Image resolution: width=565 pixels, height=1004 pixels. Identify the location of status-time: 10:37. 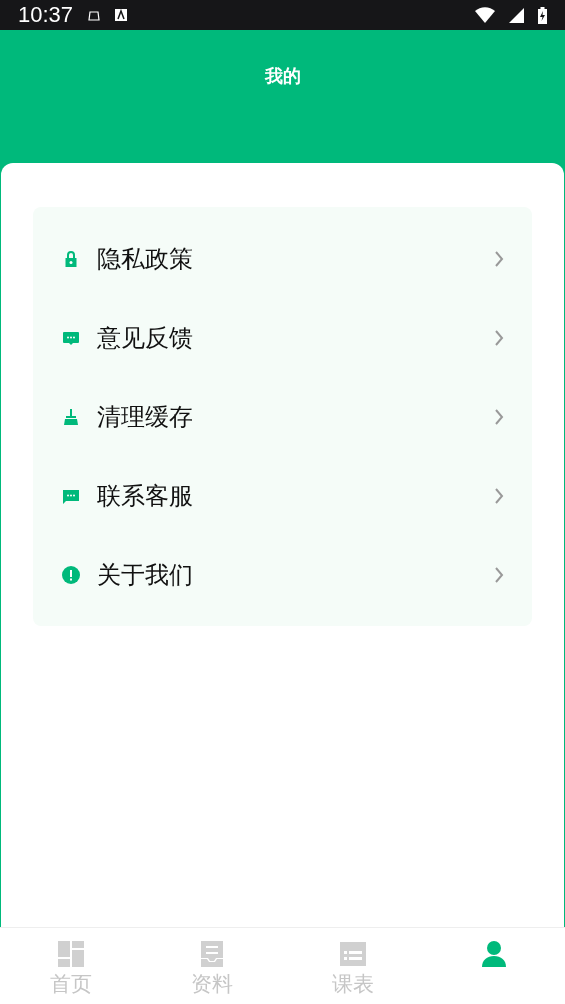
(46, 15).